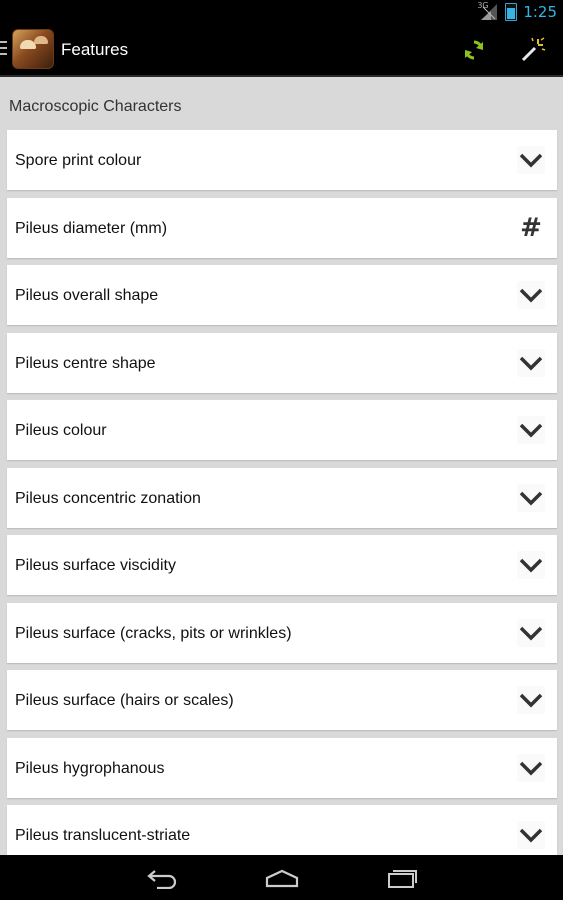  What do you see at coordinates (511, 12) in the screenshot?
I see `battery-icon` at bounding box center [511, 12].